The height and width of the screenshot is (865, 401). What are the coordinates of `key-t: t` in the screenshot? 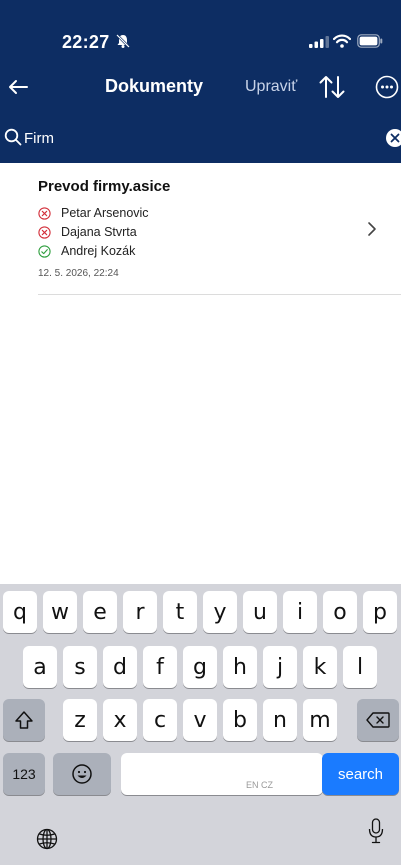 It's located at (180, 612).